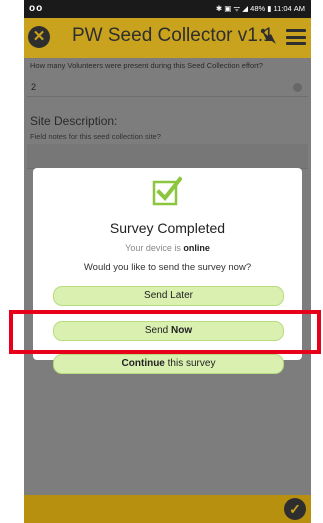 The image size is (323, 523). I want to click on status-right-info: ✱ ▣ ᯤ ◢ 48% ▮ 11:04 AM, so click(260, 8).